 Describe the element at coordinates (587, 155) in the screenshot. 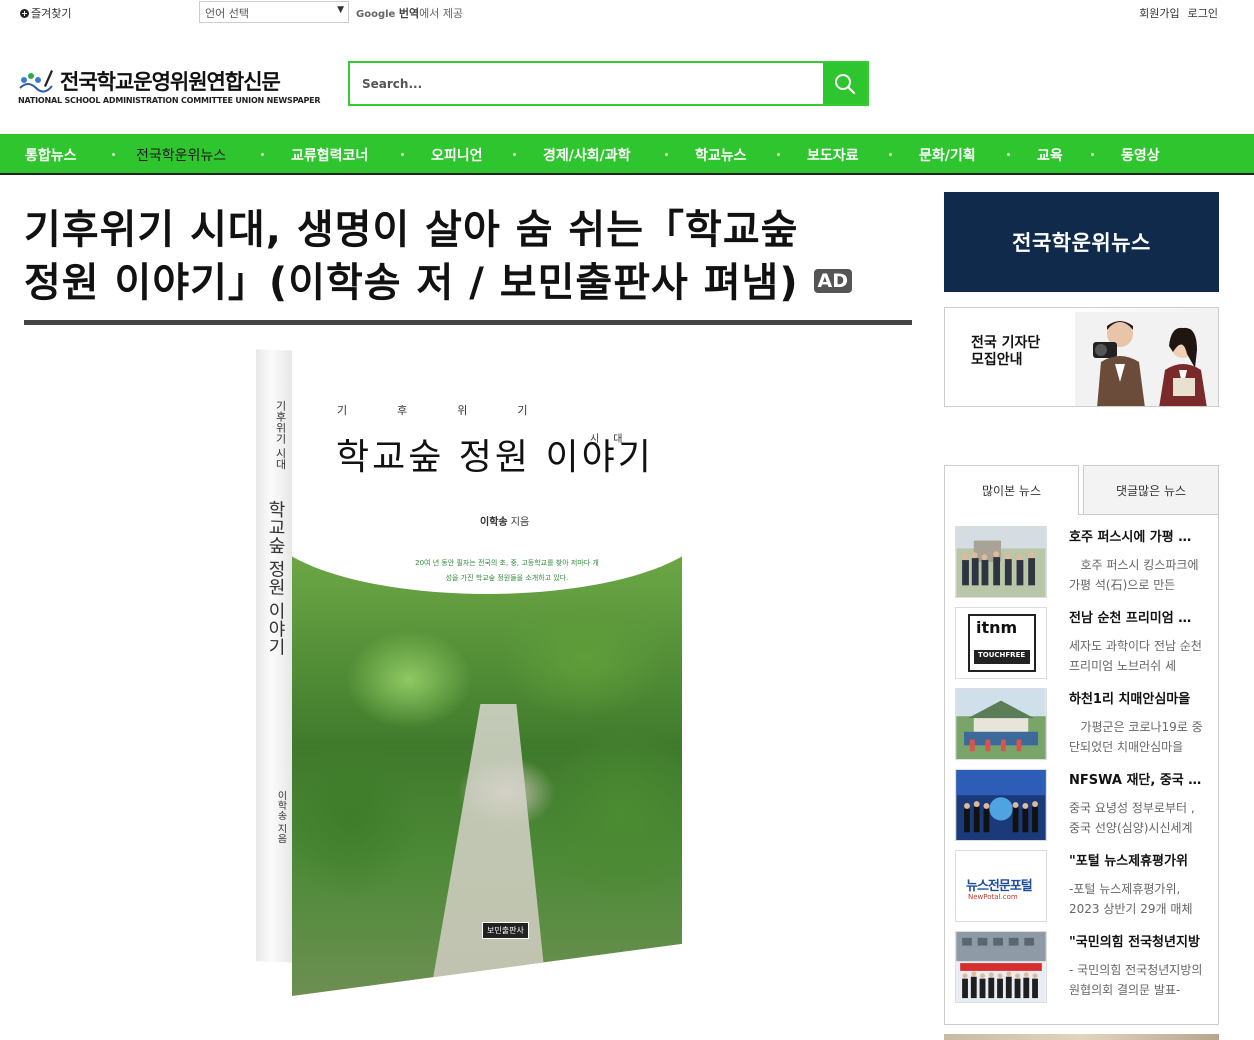

I see `nav-item-economy: 경제/사회/과학` at that location.